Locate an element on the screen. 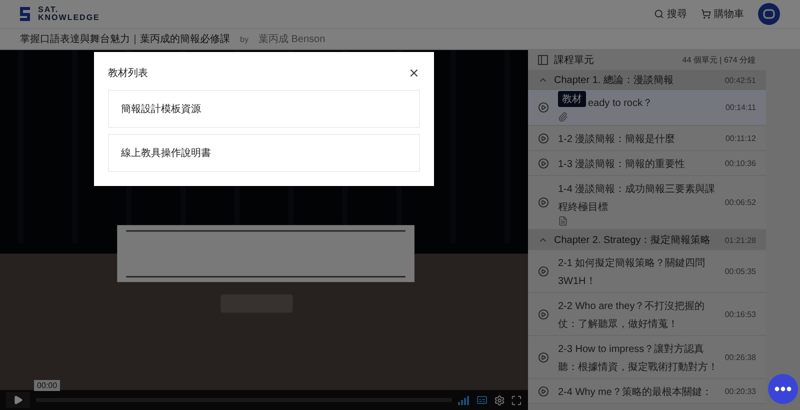 The width and height of the screenshot is (800, 410). lesson-duration: 00:16:53 is located at coordinates (740, 314).